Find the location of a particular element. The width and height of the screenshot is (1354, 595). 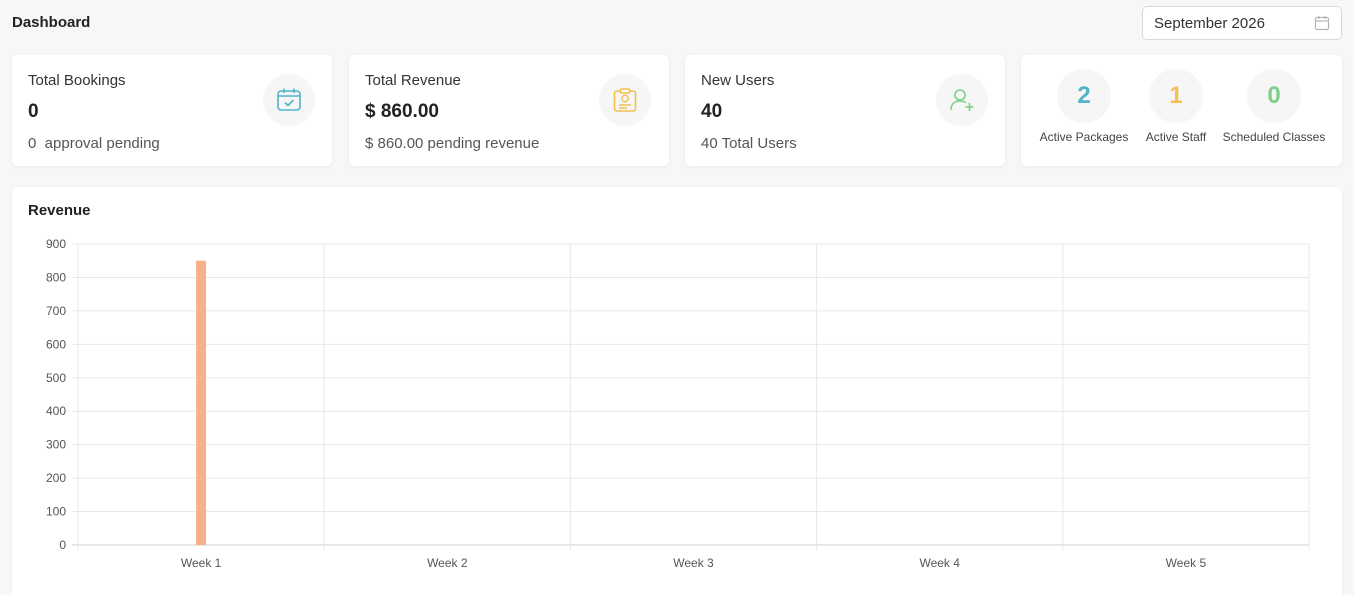

y-tick-label: 800 is located at coordinates (56, 277).